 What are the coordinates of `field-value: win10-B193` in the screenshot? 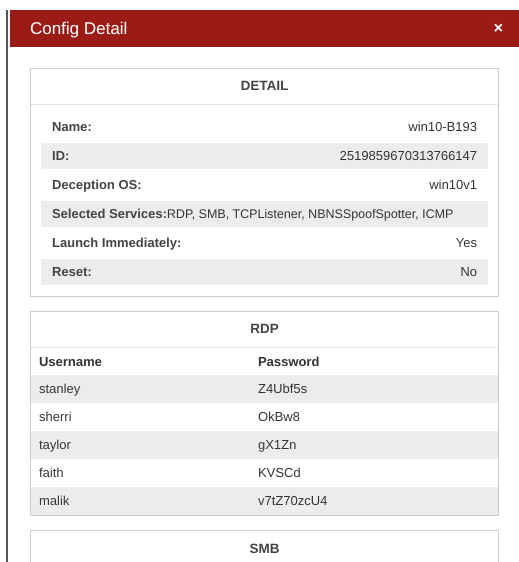 It's located at (442, 127).